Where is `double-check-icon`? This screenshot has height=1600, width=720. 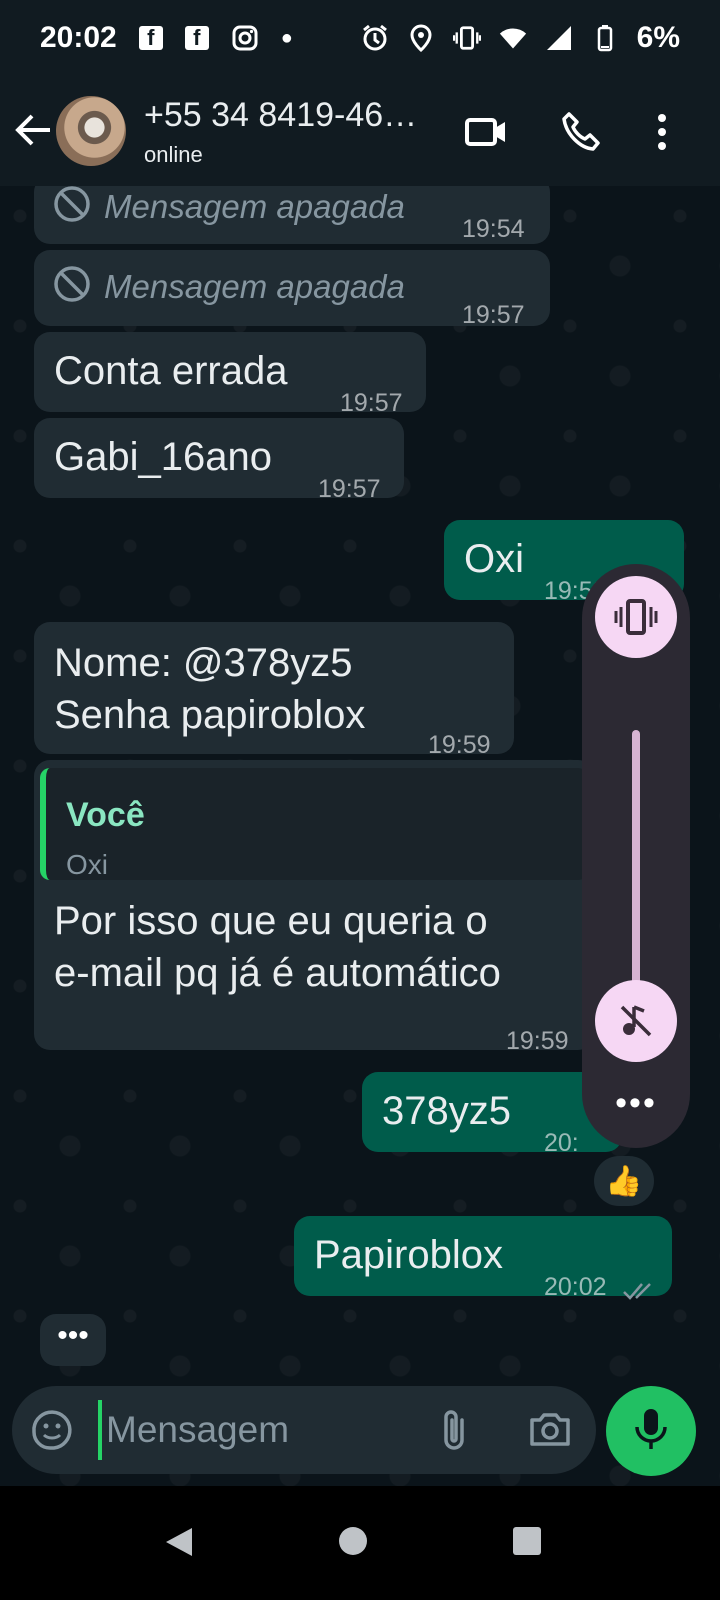 double-check-icon is located at coordinates (639, 1289).